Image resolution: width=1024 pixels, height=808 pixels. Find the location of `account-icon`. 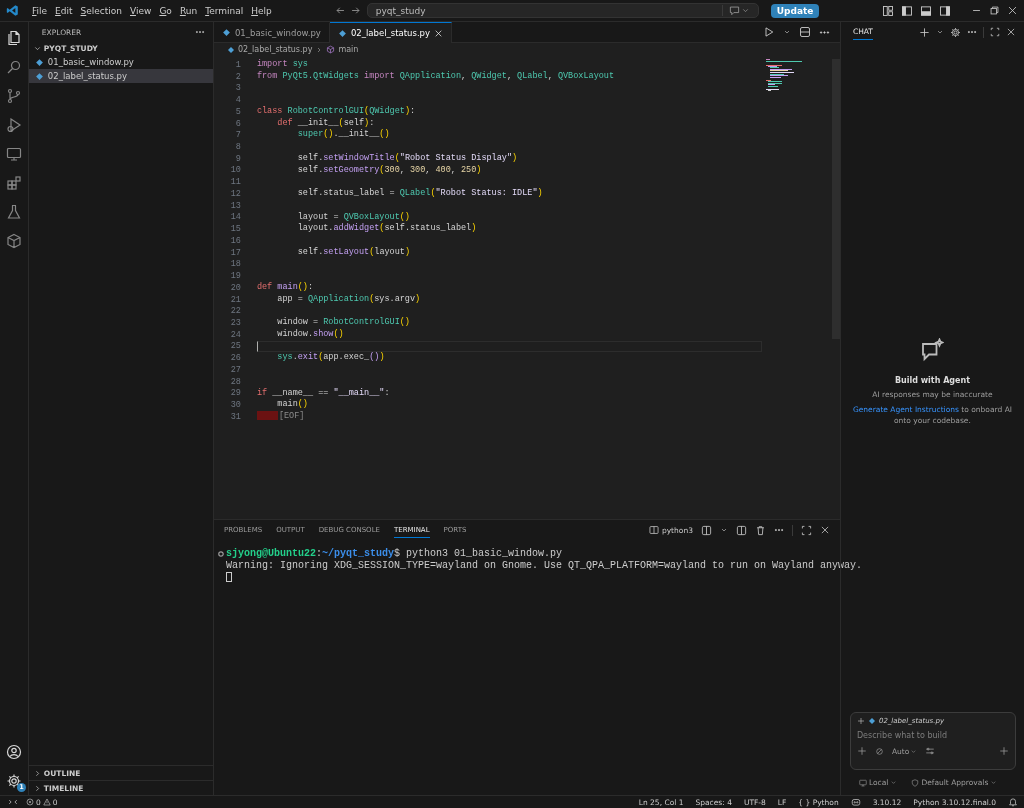

account-icon is located at coordinates (13, 752).